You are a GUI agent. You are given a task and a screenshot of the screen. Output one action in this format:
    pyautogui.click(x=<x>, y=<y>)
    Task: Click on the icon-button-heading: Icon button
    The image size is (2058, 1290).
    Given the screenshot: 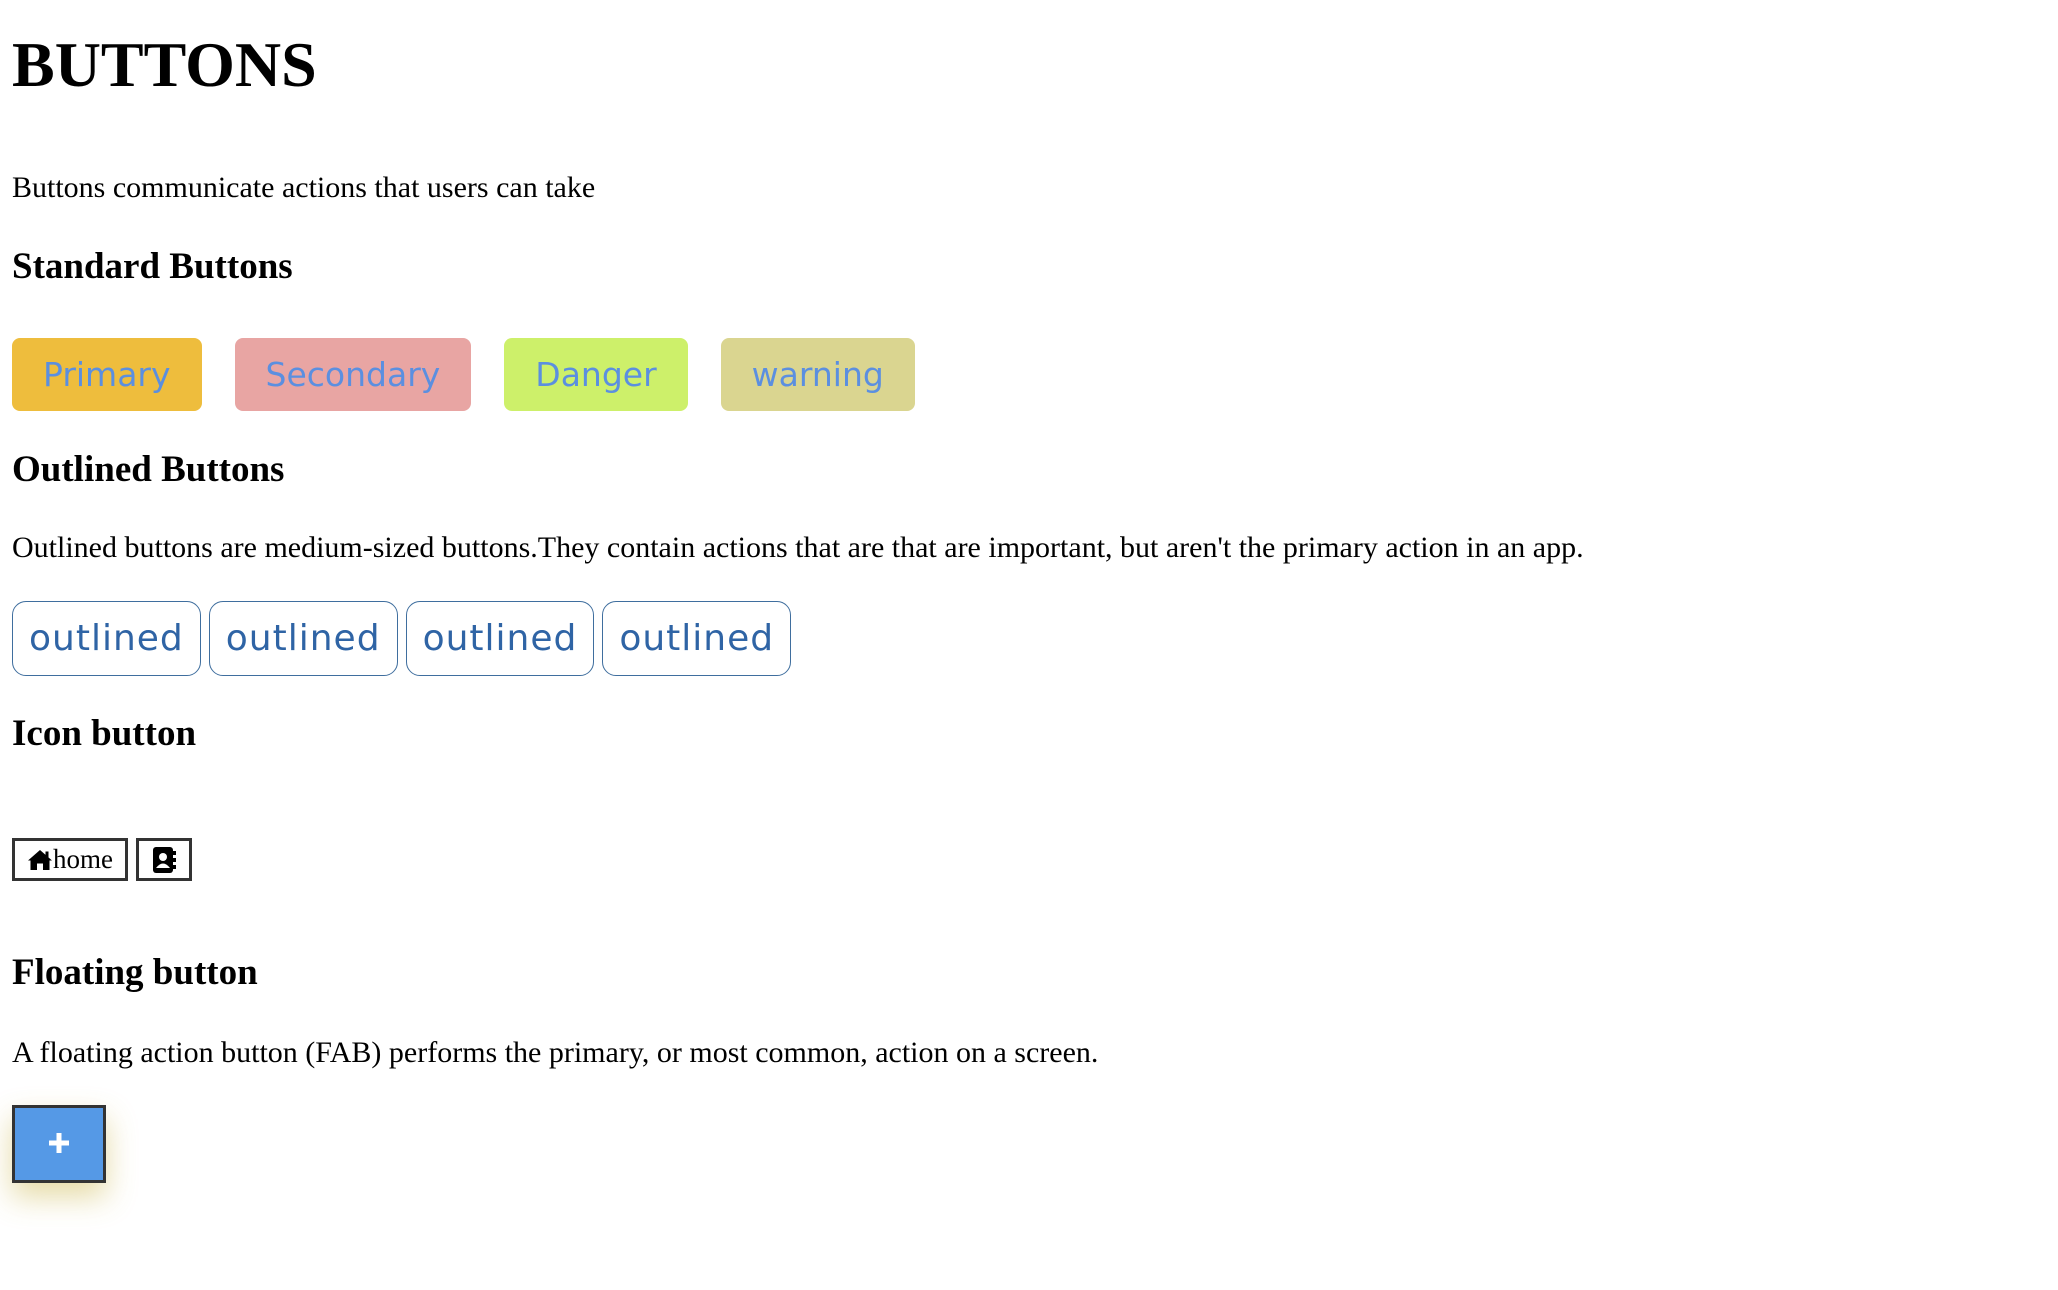 What is the action you would take?
    pyautogui.click(x=104, y=733)
    